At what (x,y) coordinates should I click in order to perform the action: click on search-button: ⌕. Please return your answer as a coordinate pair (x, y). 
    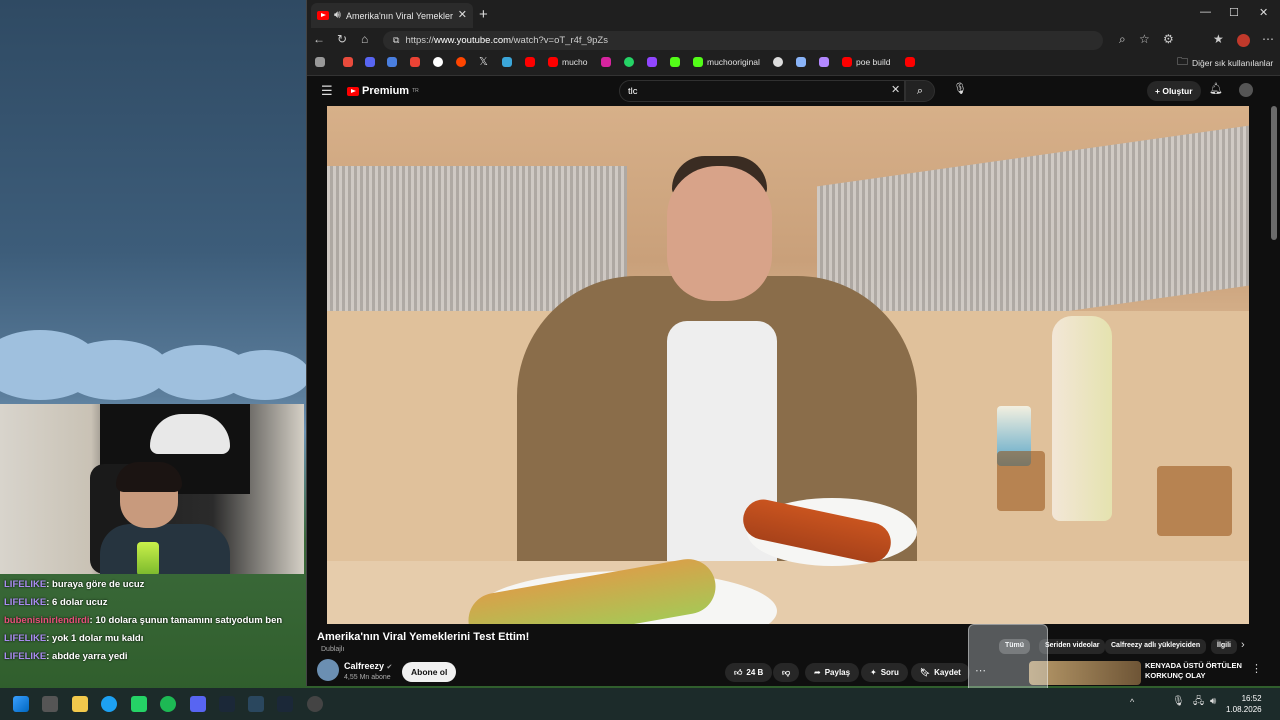
    Looking at the image, I should click on (920, 91).